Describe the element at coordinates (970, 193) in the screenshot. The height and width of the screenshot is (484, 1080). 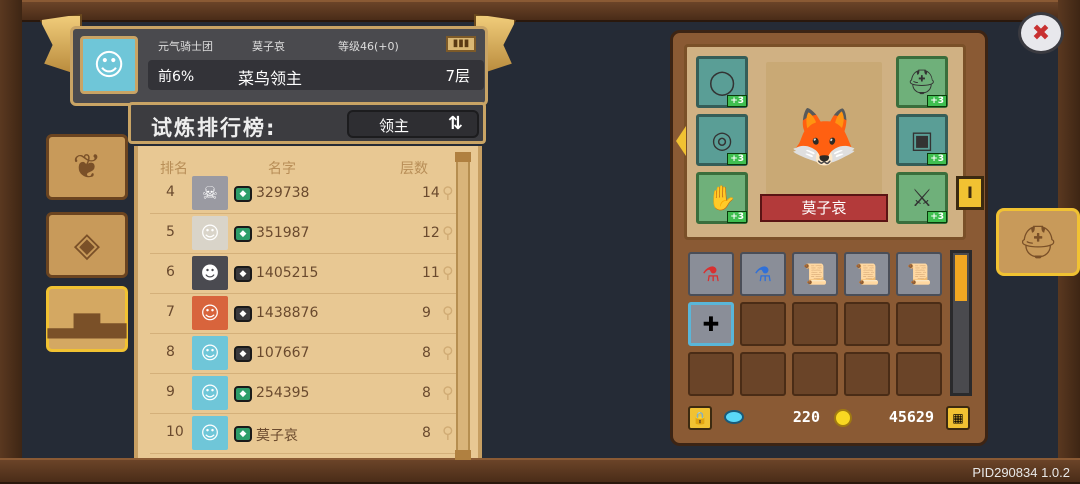
I see `info-tab: I` at that location.